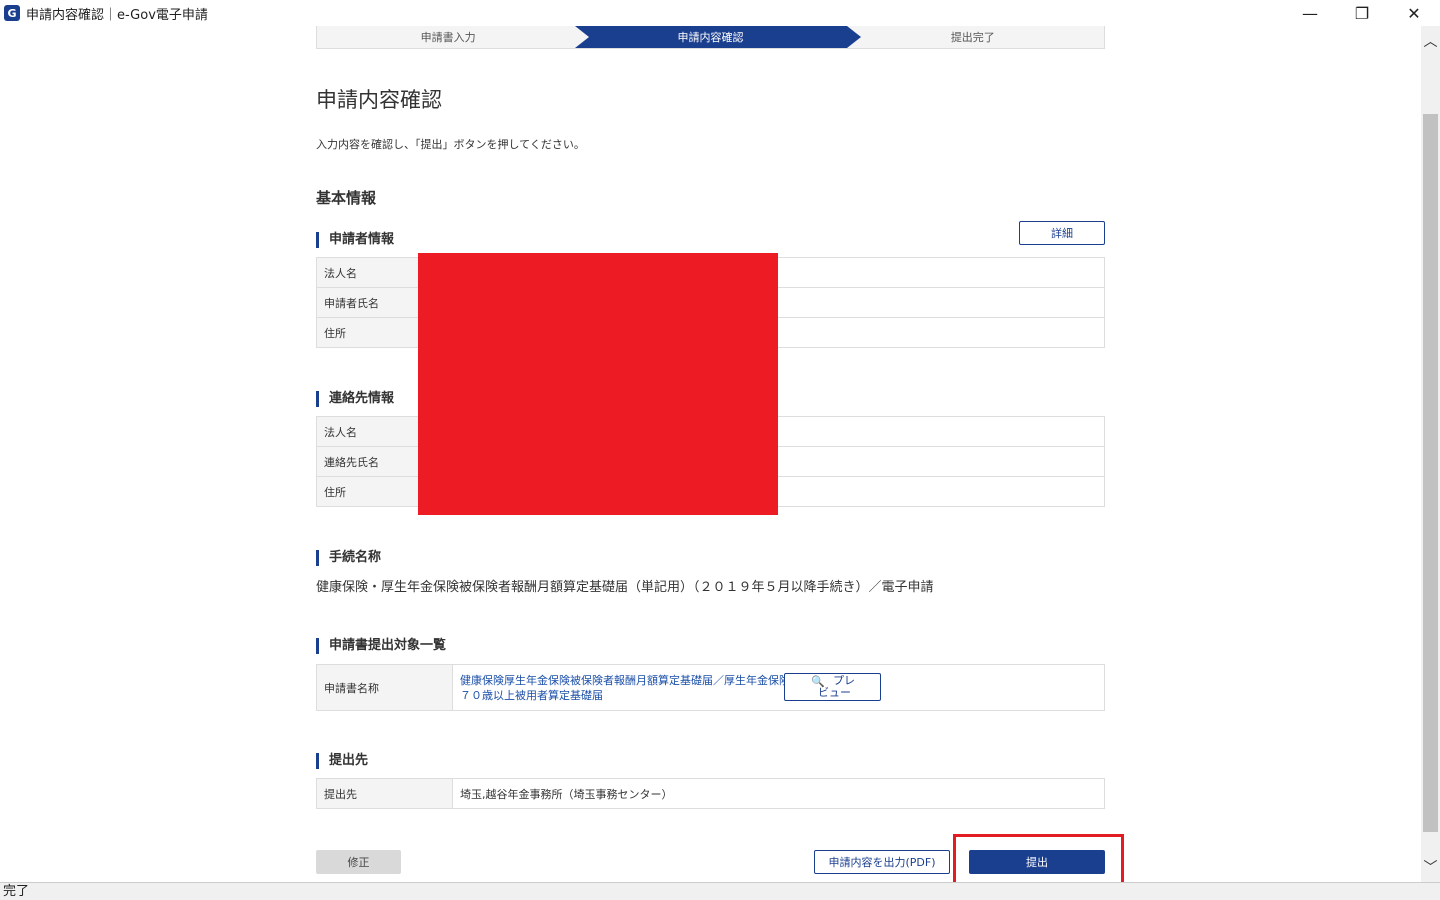  I want to click on document-link-line2: ７０歳以上被用者算定基礎届, so click(778, 695).